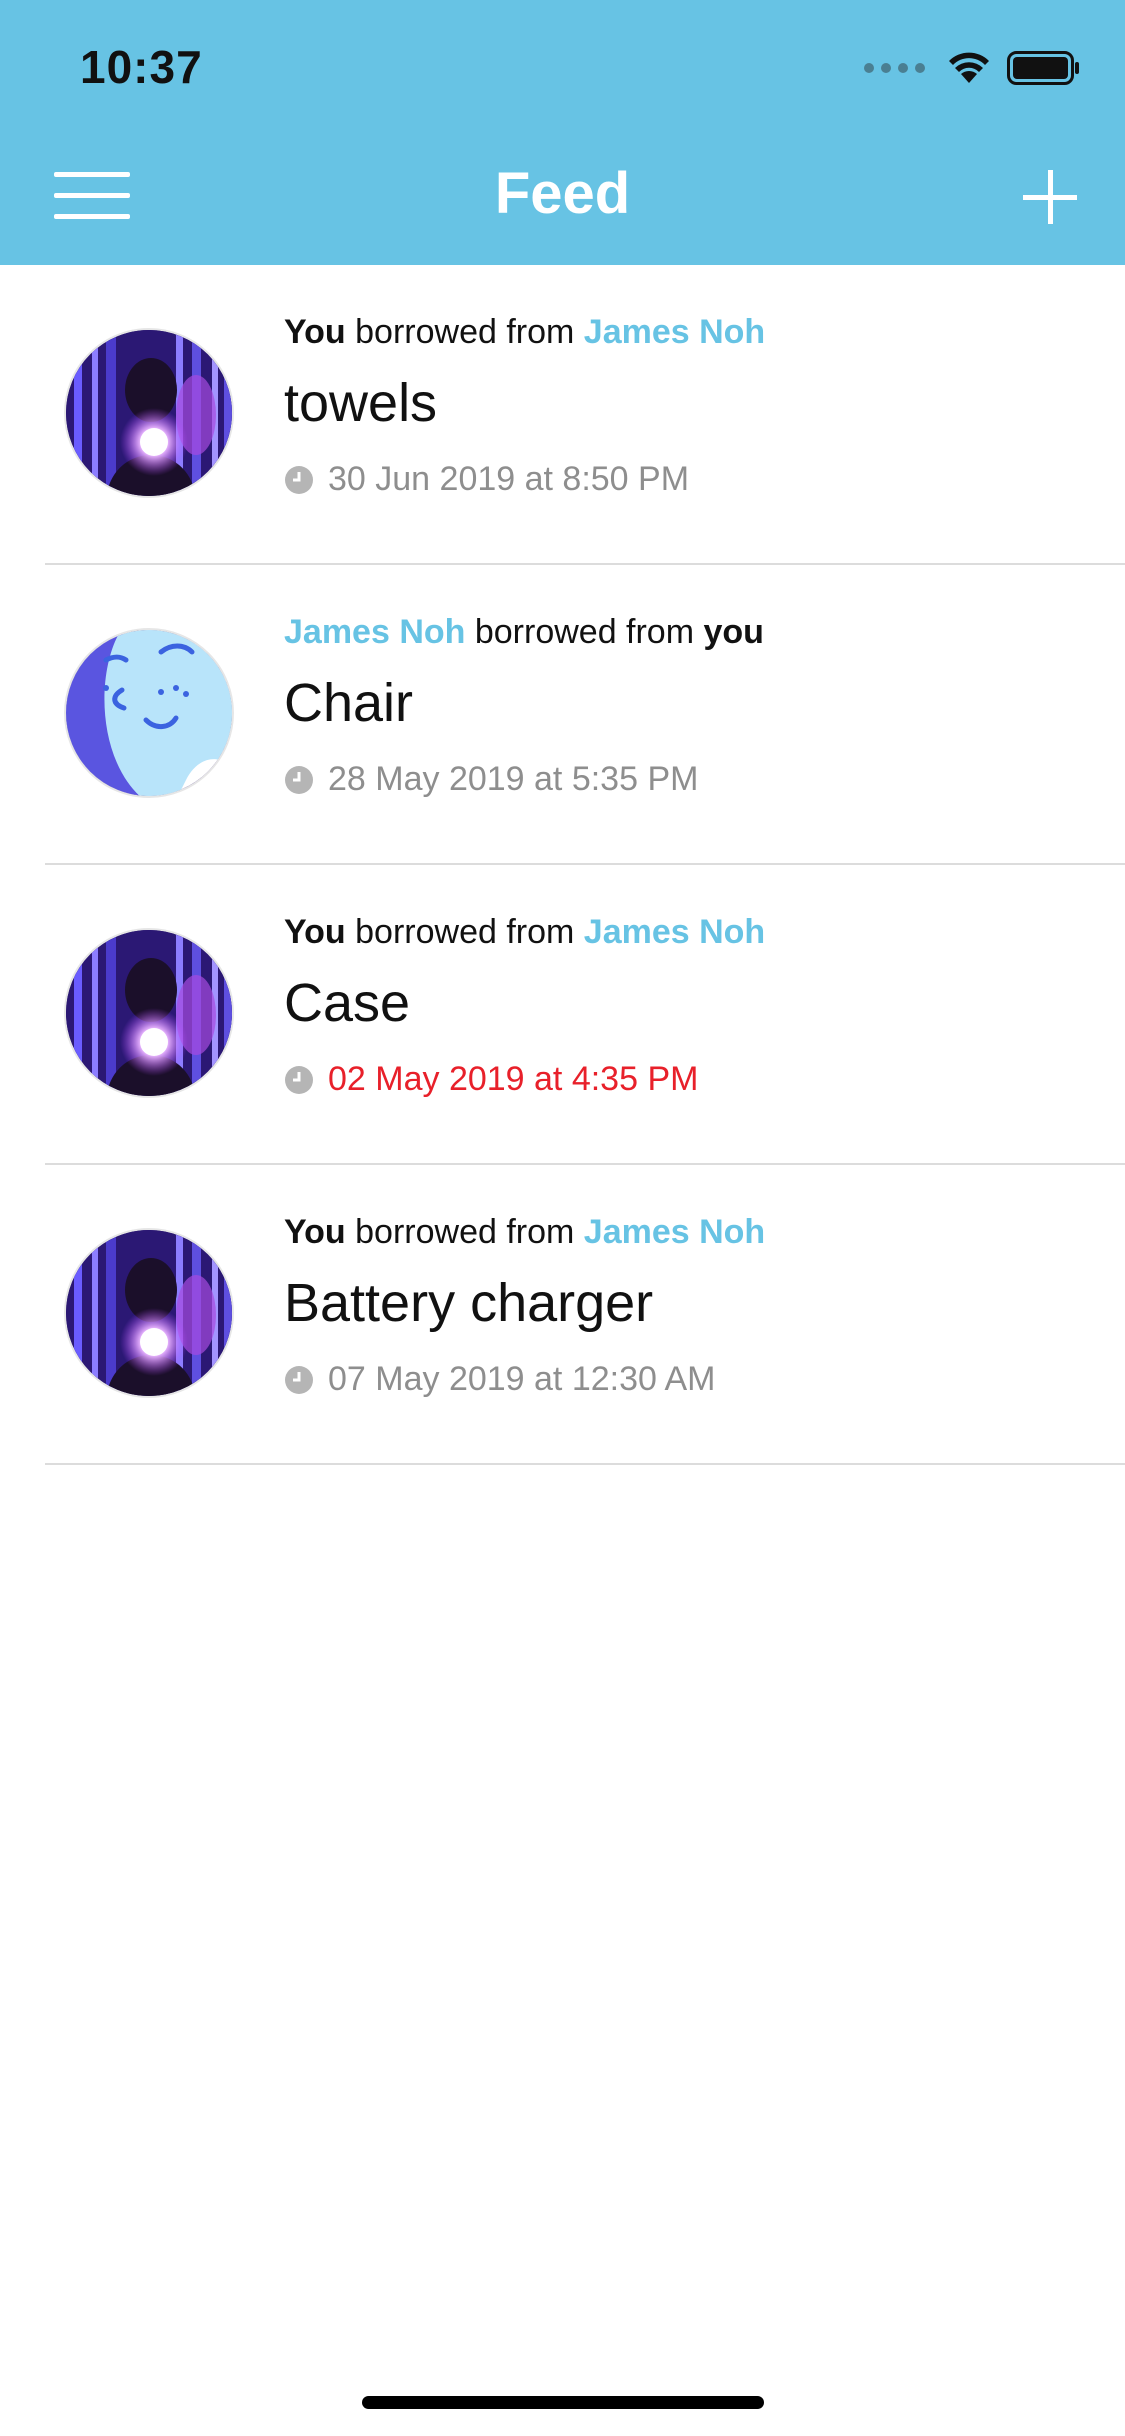 The height and width of the screenshot is (2436, 1125). What do you see at coordinates (1050, 197) in the screenshot?
I see `plus-icon` at bounding box center [1050, 197].